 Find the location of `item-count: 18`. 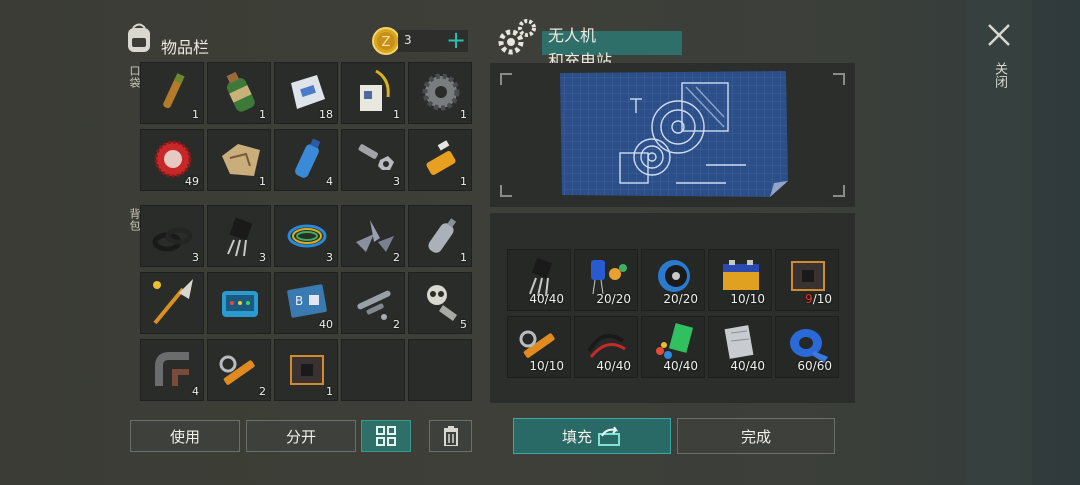

item-count: 18 is located at coordinates (326, 114).